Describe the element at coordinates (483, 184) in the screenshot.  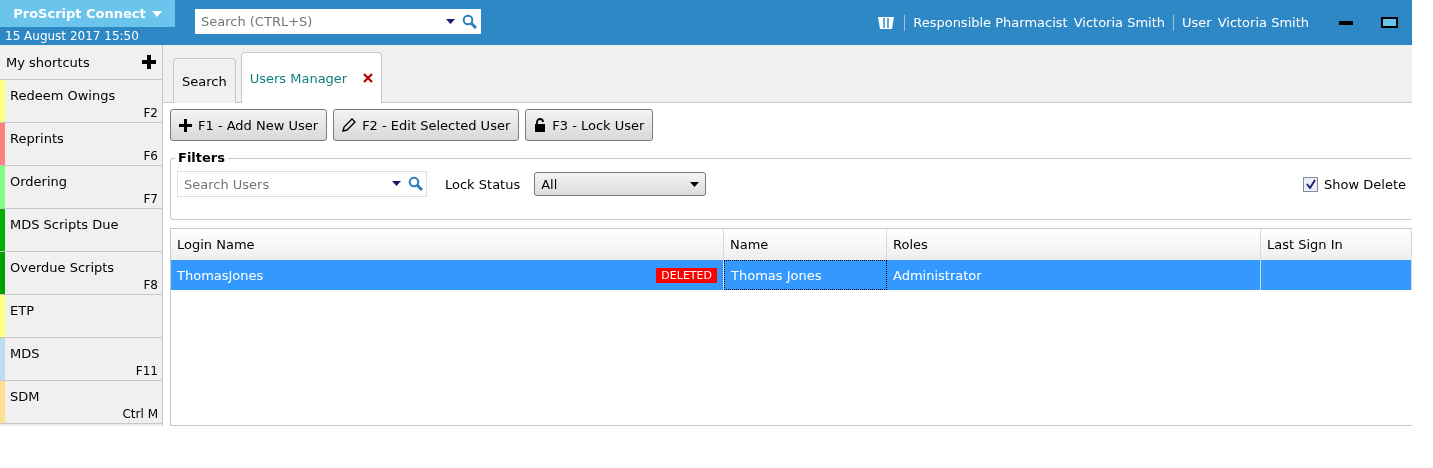
I see `lock-status-label: Lock Status` at that location.